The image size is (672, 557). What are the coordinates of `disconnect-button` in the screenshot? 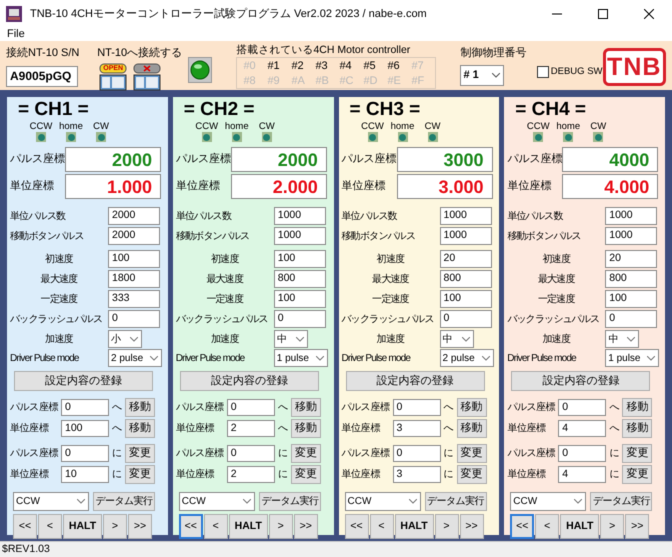 It's located at (147, 76).